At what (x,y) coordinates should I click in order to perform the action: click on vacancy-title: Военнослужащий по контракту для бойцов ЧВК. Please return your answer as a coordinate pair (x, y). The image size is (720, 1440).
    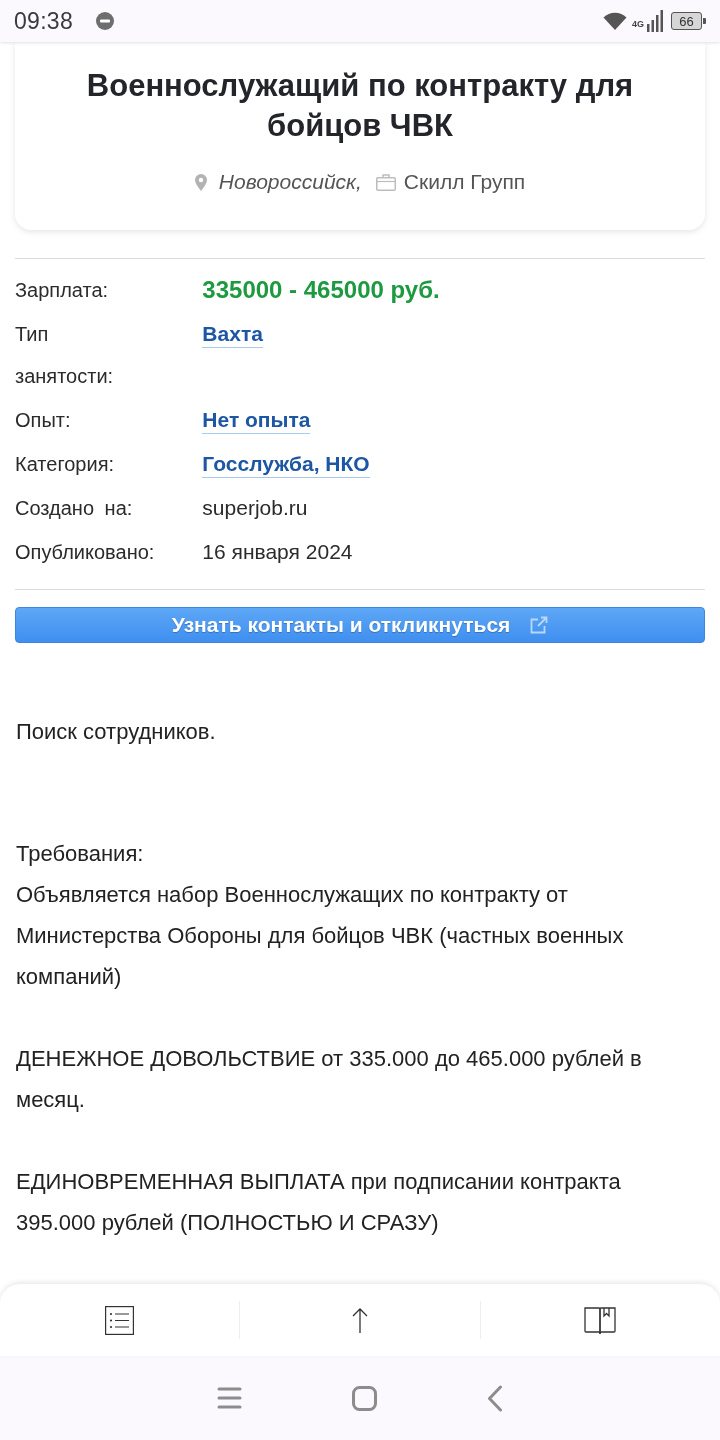
    Looking at the image, I should click on (360, 106).